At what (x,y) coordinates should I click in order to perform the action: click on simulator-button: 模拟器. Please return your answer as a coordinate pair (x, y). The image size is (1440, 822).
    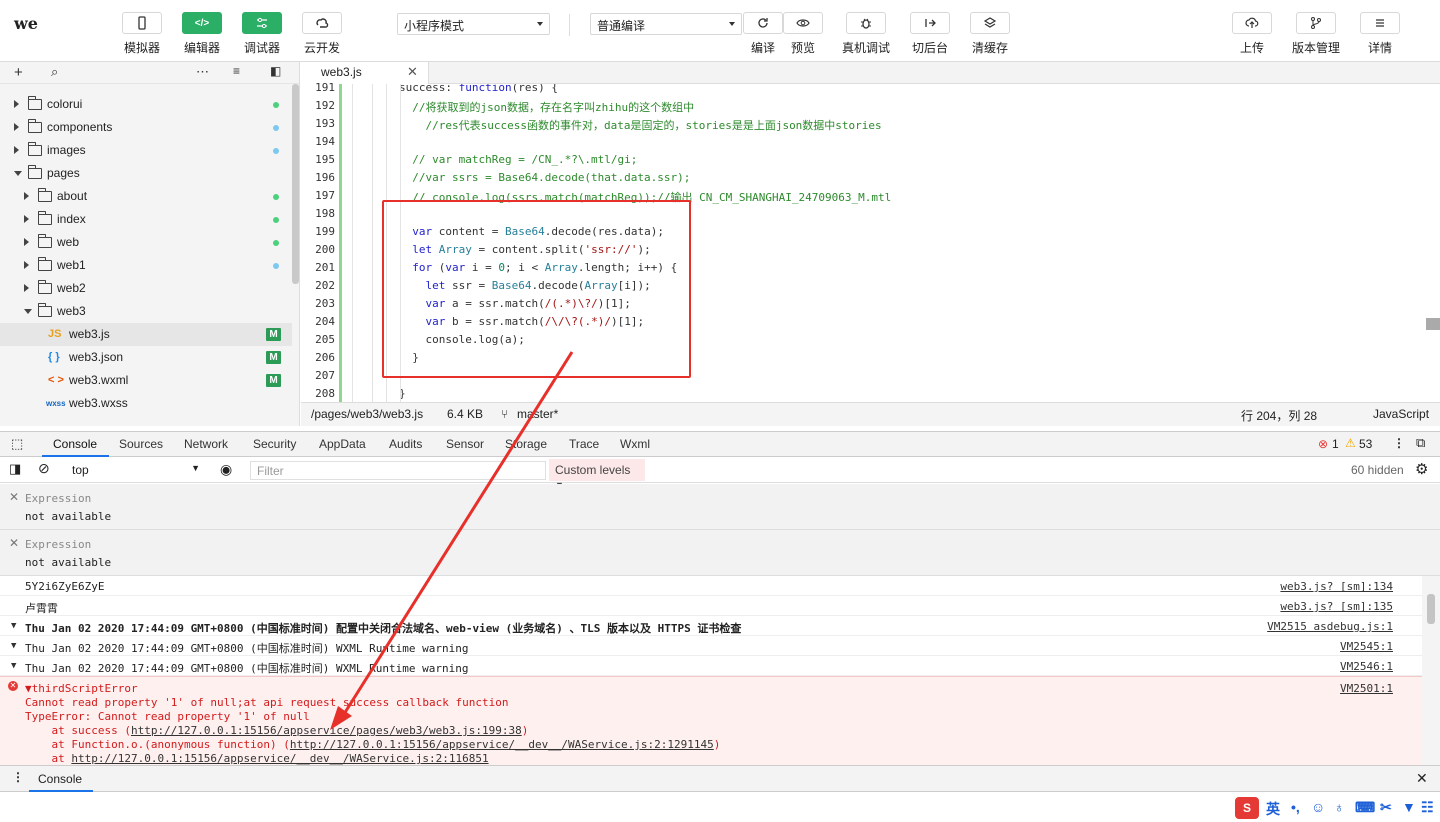
    Looking at the image, I should click on (142, 34).